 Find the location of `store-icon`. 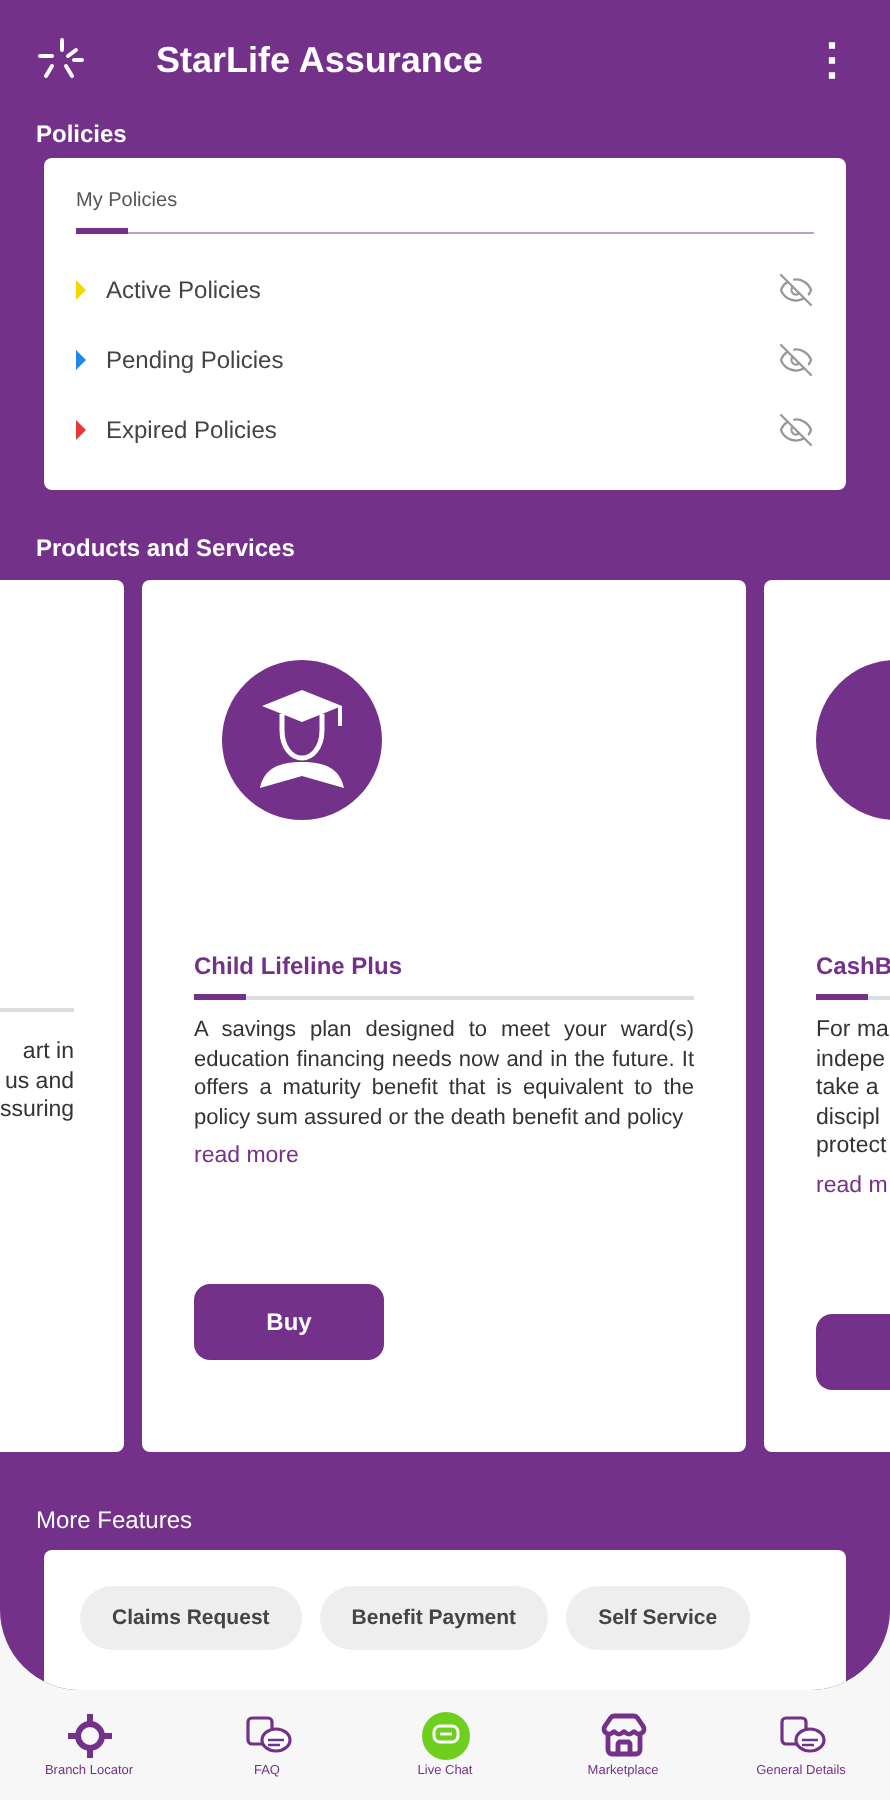

store-icon is located at coordinates (623, 1736).